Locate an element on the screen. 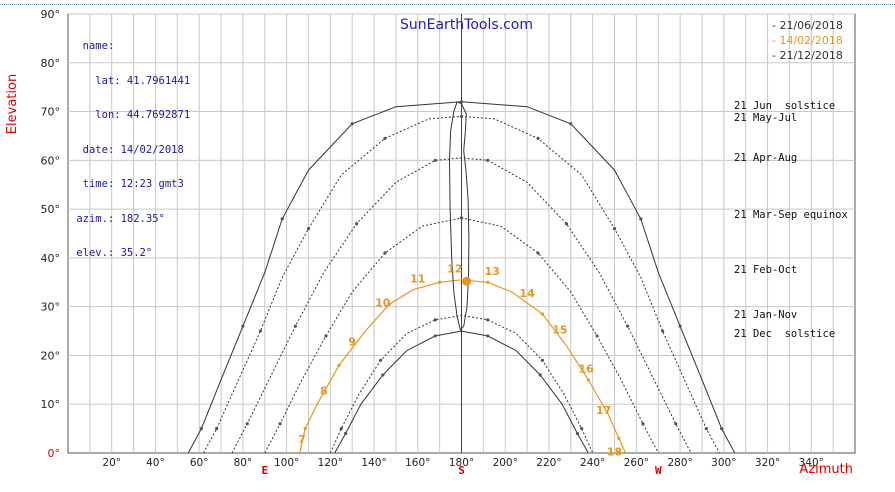 Image resolution: width=895 pixels, height=492 pixels. hour-label: 18 is located at coordinates (614, 451).